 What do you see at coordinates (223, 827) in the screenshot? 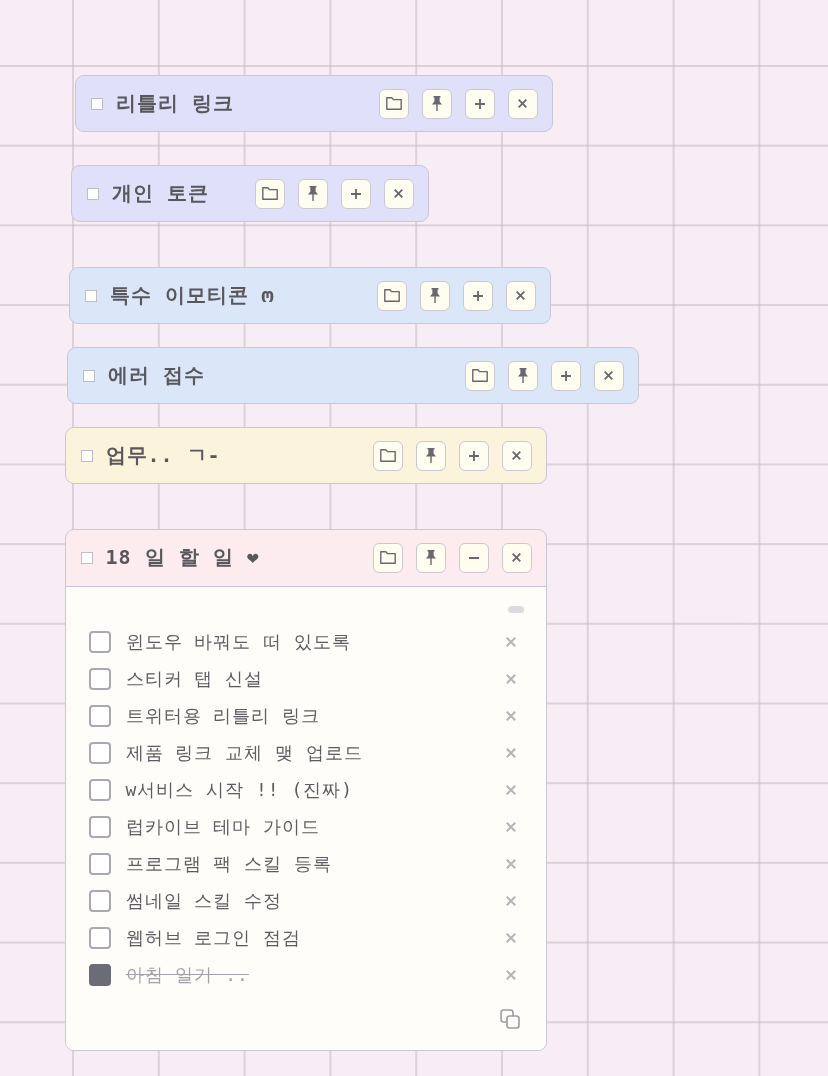
I see `todo-text: 럽카이브 테마 가이드` at bounding box center [223, 827].